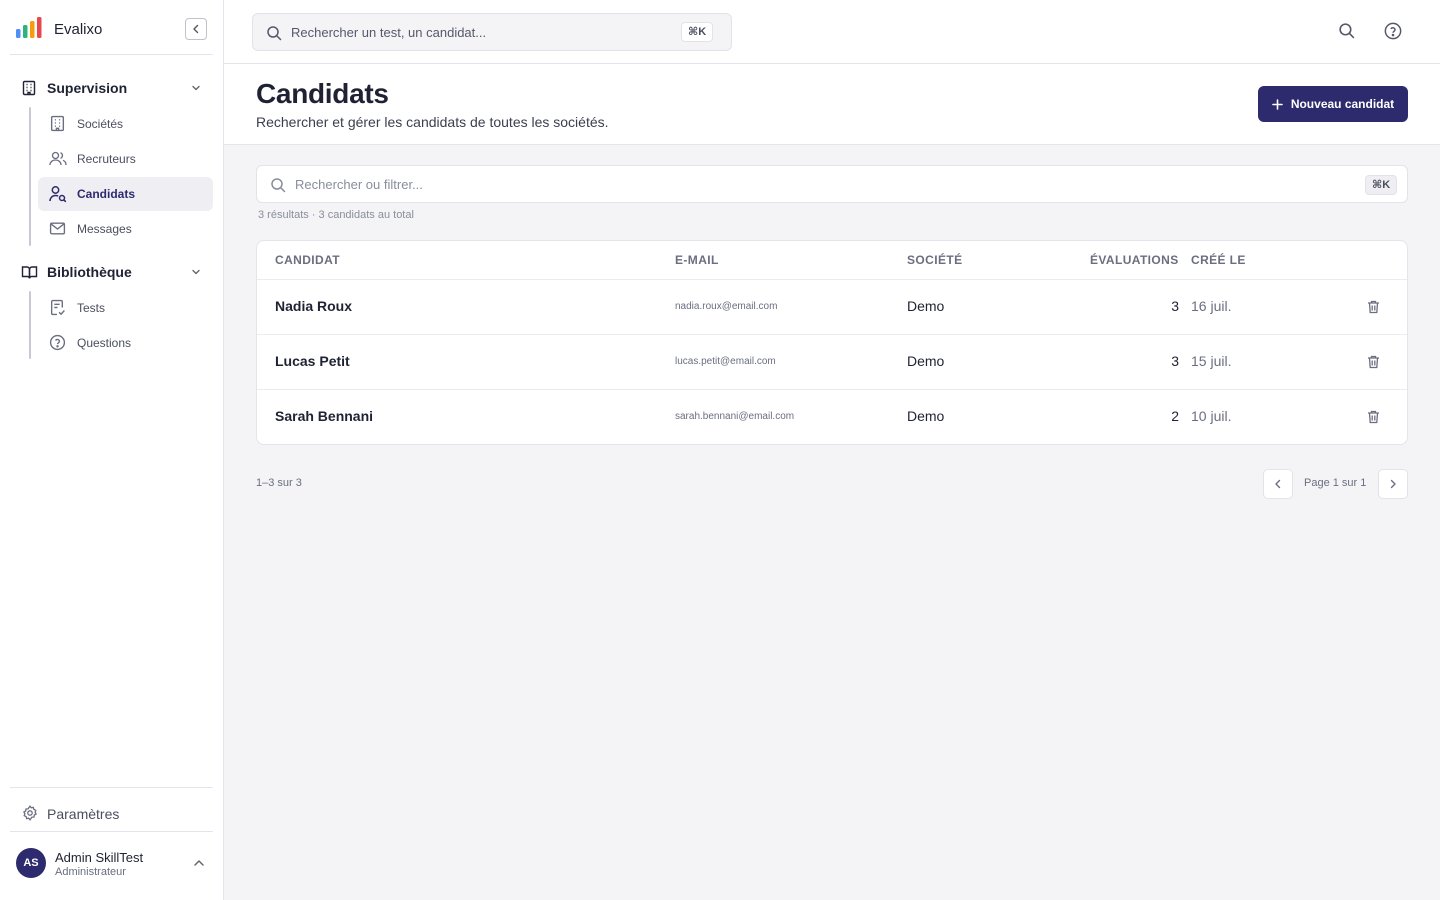 This screenshot has width=1440, height=900. What do you see at coordinates (30, 28) in the screenshot?
I see `logo-bars-icon` at bounding box center [30, 28].